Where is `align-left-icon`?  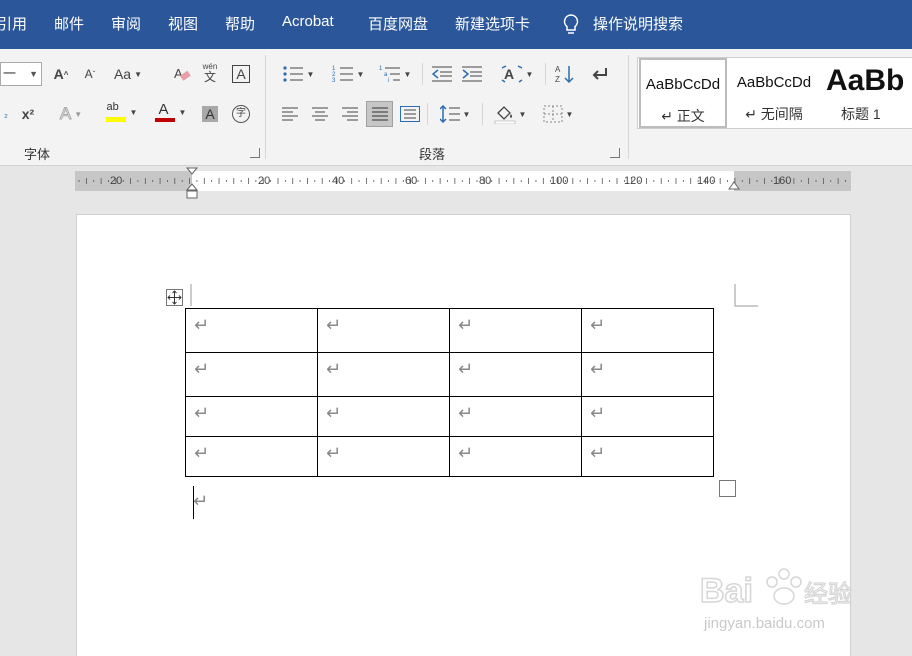 align-left-icon is located at coordinates (290, 114).